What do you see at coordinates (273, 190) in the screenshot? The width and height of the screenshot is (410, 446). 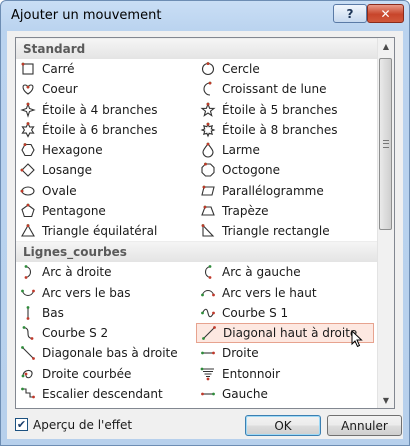 I see `motion-path-label: Parallélogramme` at bounding box center [273, 190].